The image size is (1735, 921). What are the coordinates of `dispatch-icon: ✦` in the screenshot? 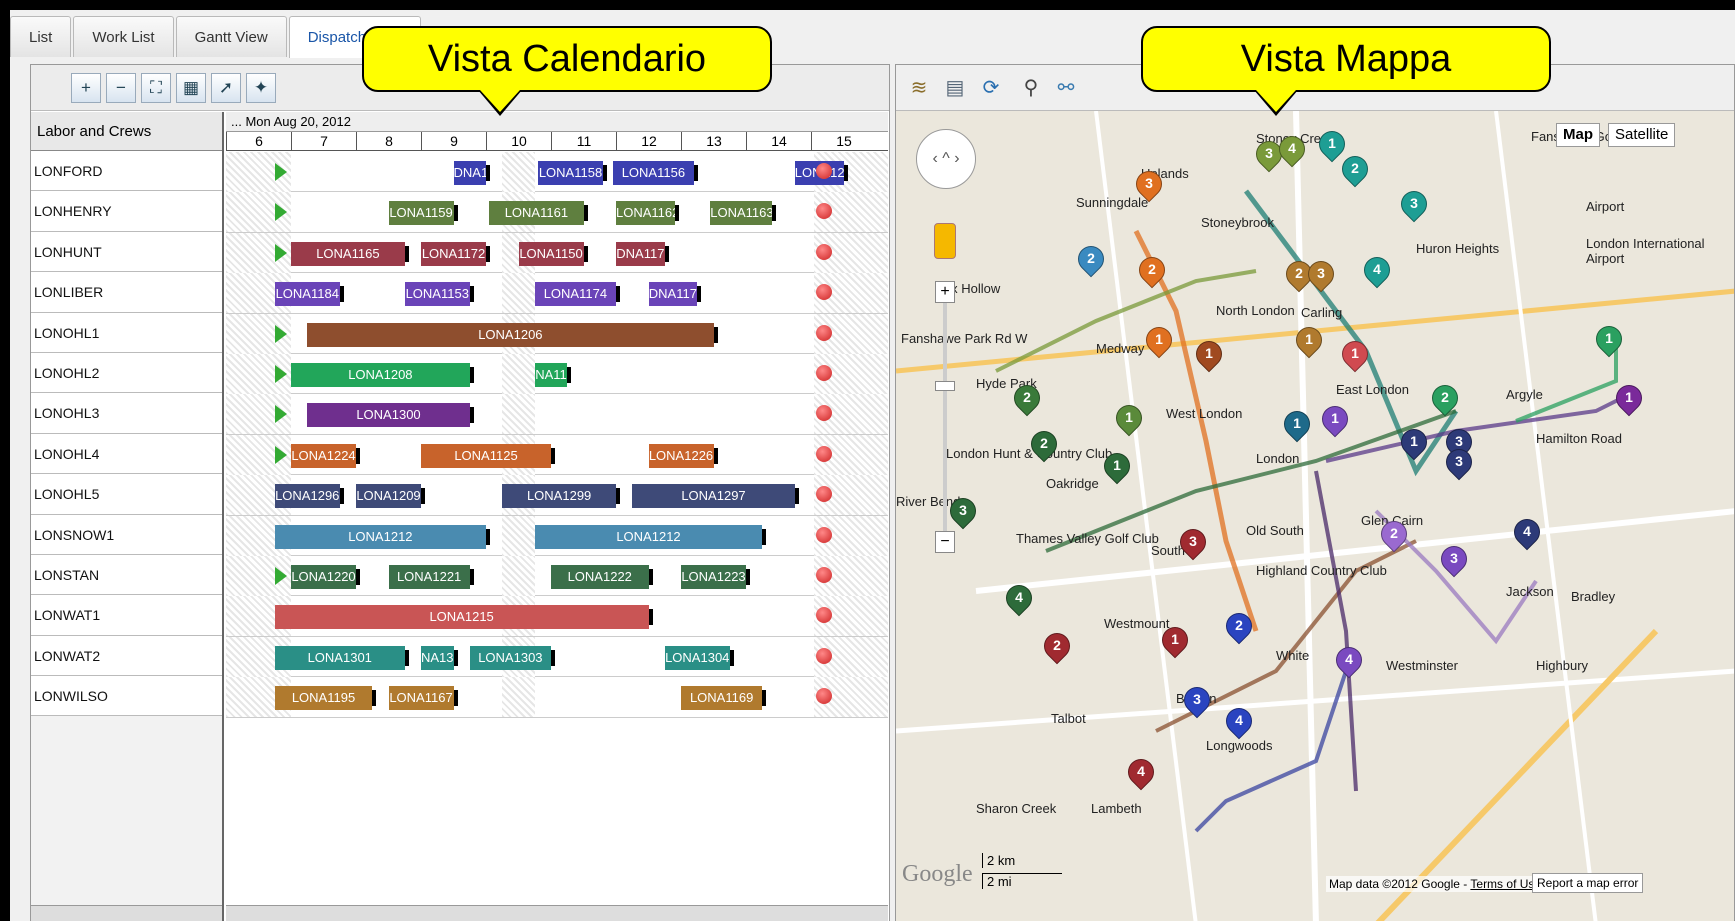 It's located at (261, 88).